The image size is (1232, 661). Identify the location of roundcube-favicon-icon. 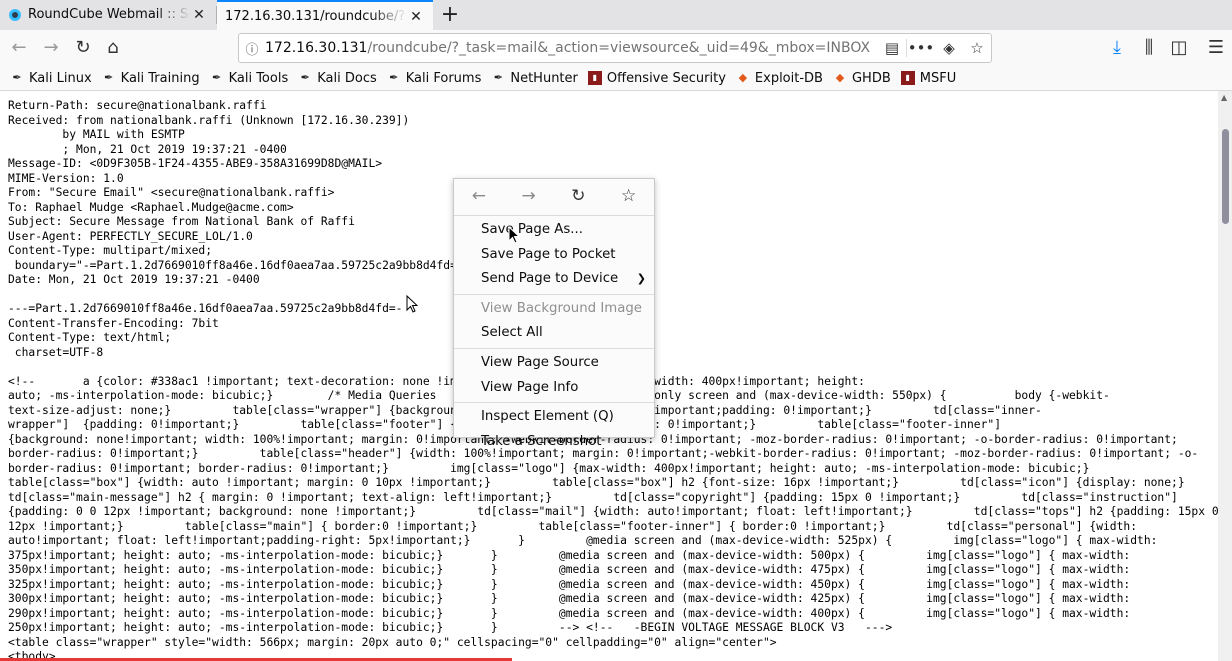
(15, 14).